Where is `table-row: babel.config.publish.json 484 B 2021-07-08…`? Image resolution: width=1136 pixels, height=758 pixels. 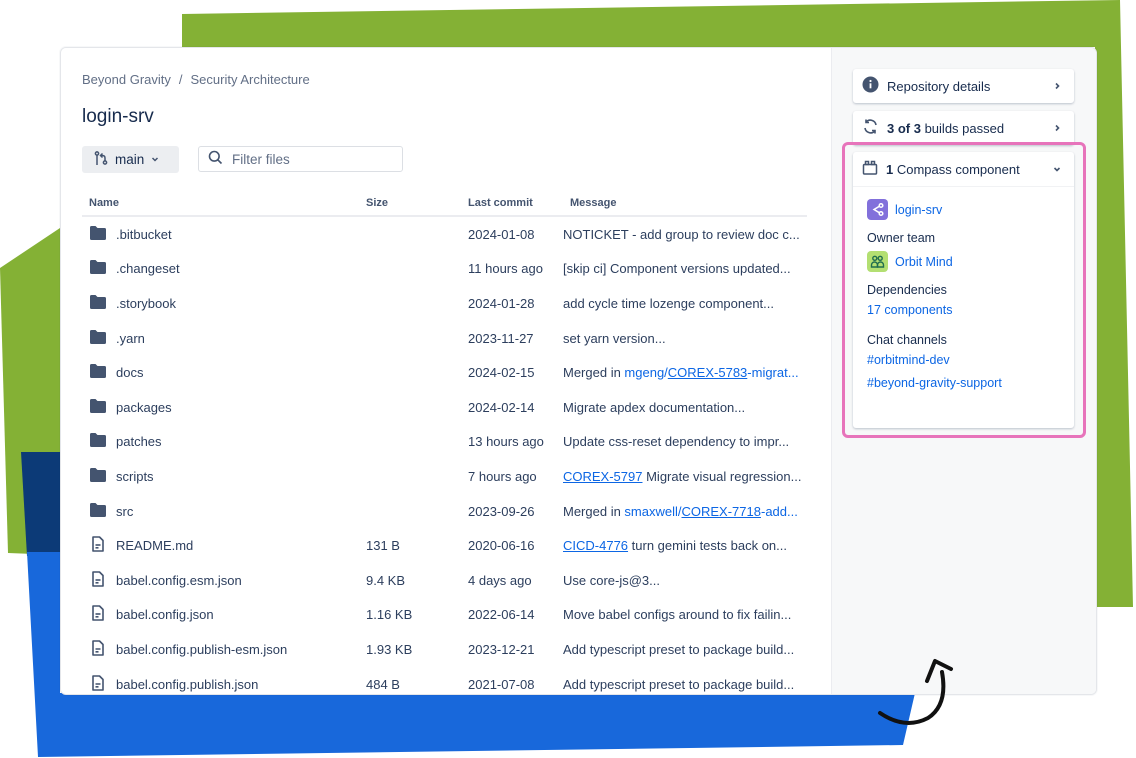 table-row: babel.config.publish.json 484 B 2021-07-08… is located at coordinates (444, 680).